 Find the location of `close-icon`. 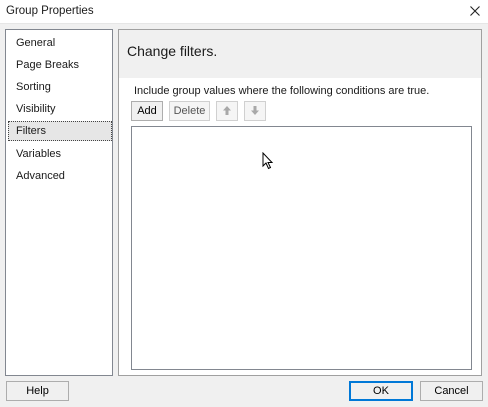

close-icon is located at coordinates (475, 12).